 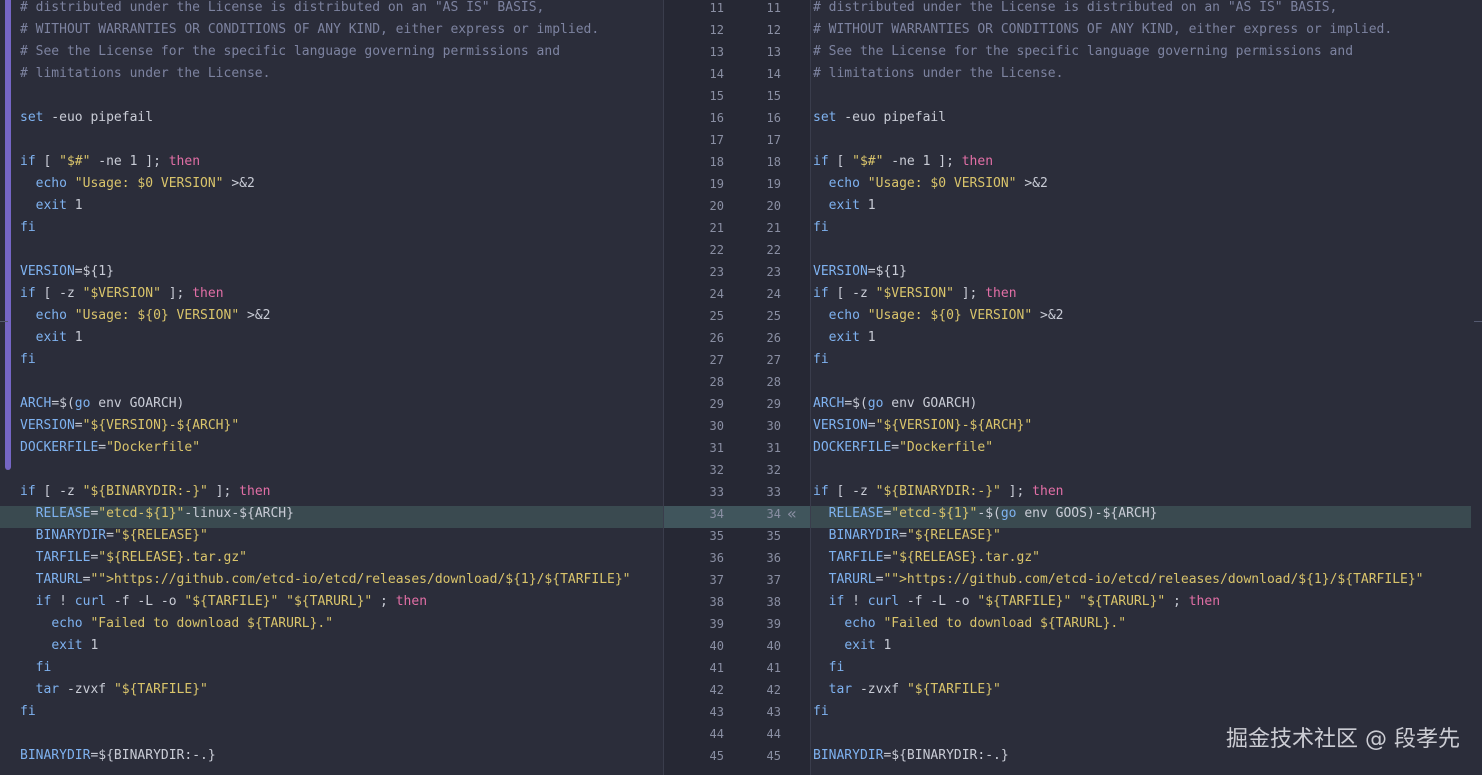 What do you see at coordinates (110, 447) in the screenshot?
I see `code-line: DOCKERFILE="Dockerfile"` at bounding box center [110, 447].